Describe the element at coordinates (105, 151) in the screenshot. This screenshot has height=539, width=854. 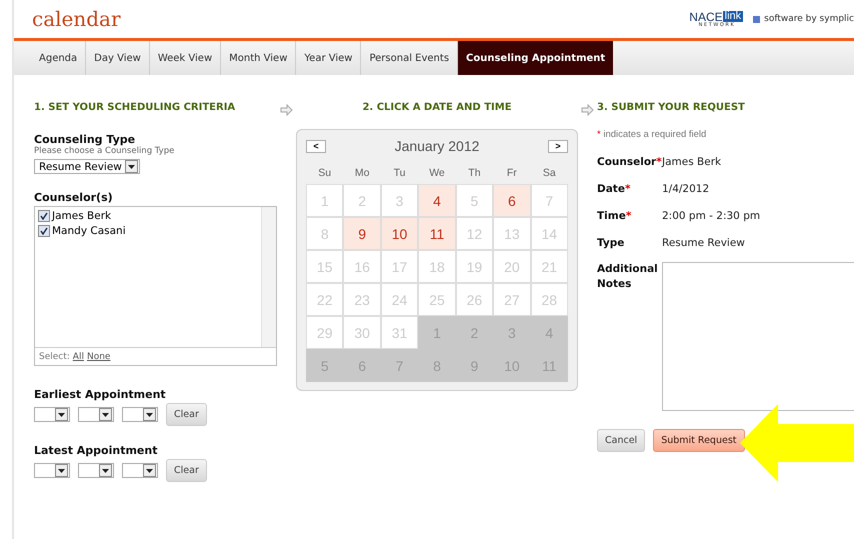
I see `field-hint: Please choose a Counseling Type` at that location.